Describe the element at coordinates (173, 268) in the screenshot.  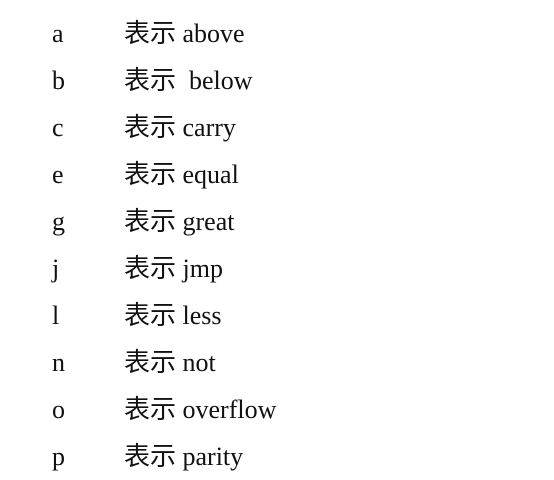
I see `item-text: 表示 jmp` at that location.